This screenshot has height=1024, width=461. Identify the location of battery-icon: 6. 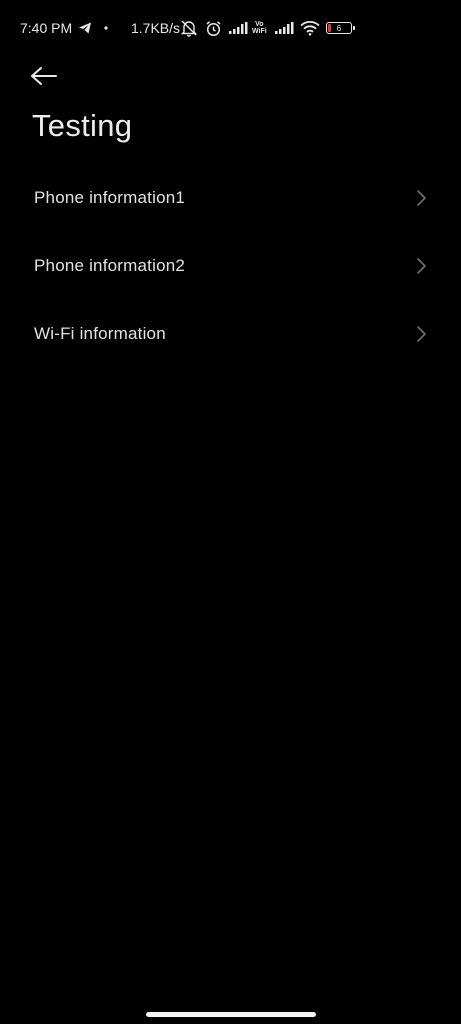
(340, 28).